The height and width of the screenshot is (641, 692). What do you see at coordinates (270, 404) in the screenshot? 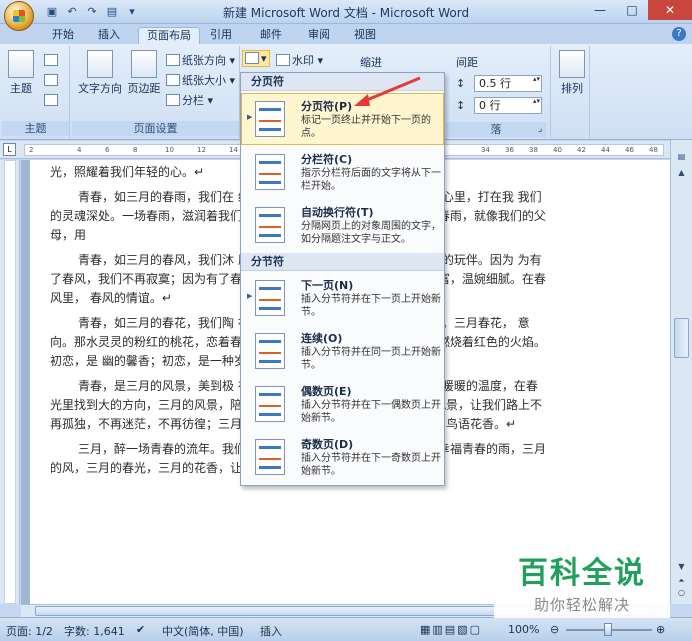
I see `even-page-section-break-icon` at bounding box center [270, 404].